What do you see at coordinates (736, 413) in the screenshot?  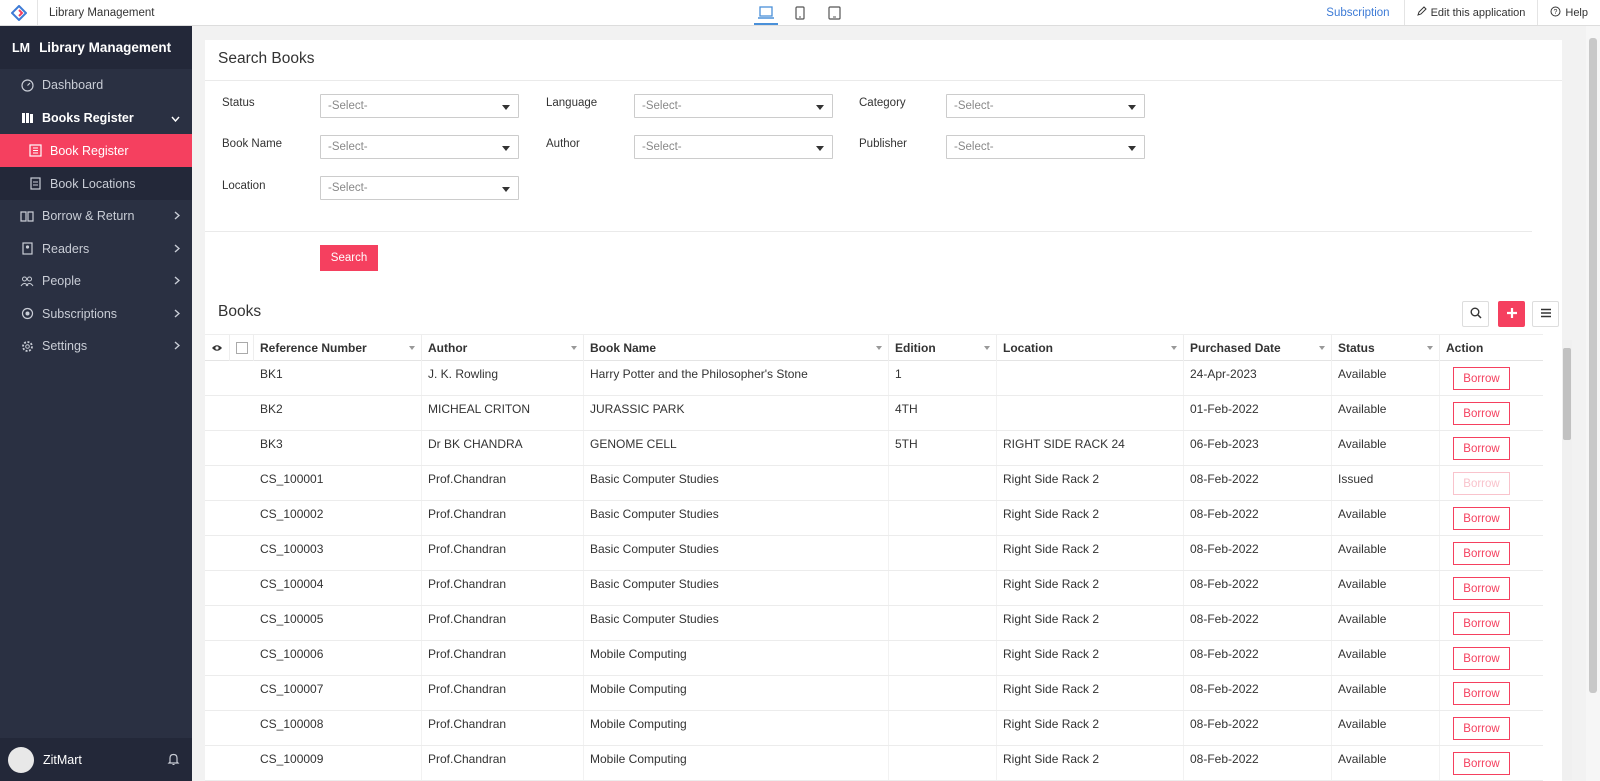 I see `book-name-cell: JURASSIC PARK` at bounding box center [736, 413].